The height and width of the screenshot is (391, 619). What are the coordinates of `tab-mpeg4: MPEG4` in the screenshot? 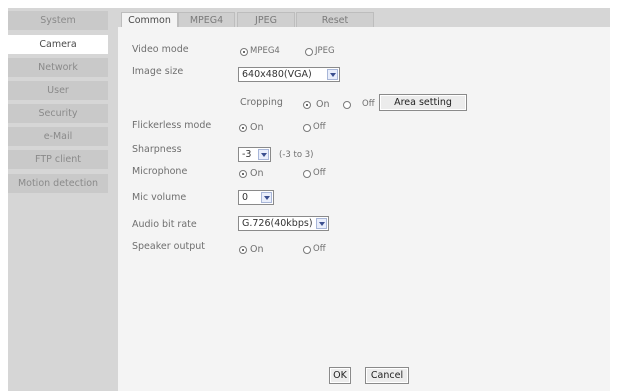 It's located at (206, 19).